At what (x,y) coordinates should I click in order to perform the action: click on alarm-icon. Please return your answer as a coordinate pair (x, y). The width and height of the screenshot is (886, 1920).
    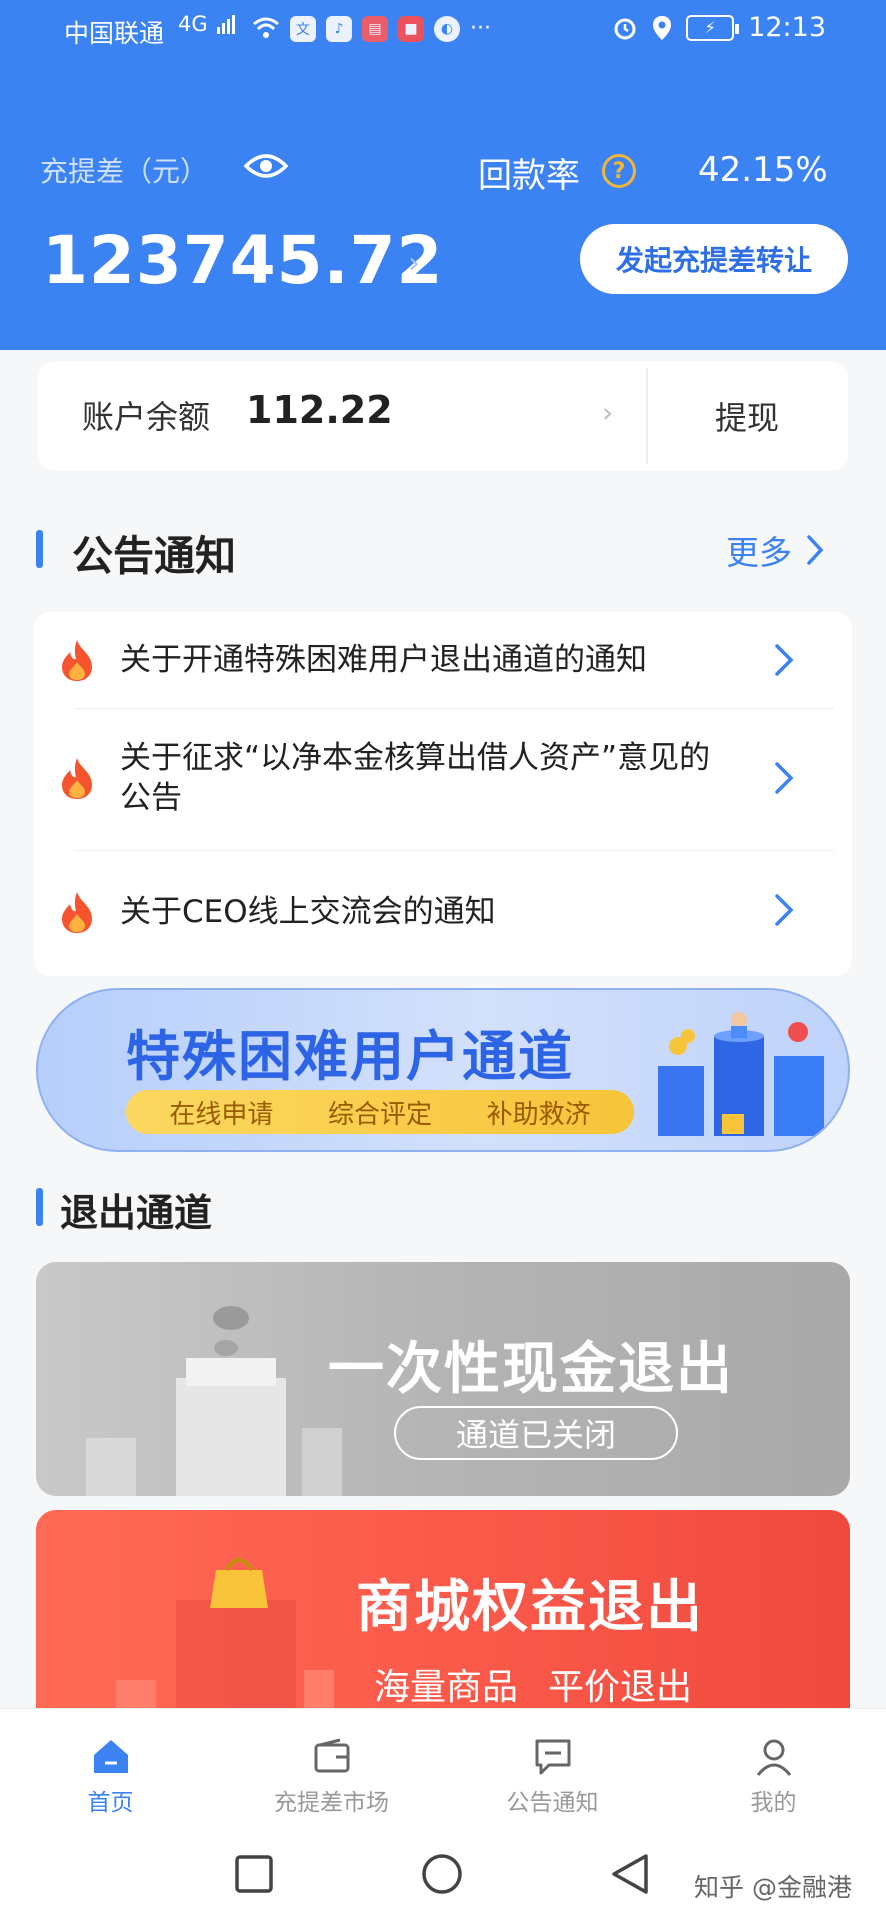
    Looking at the image, I should click on (625, 28).